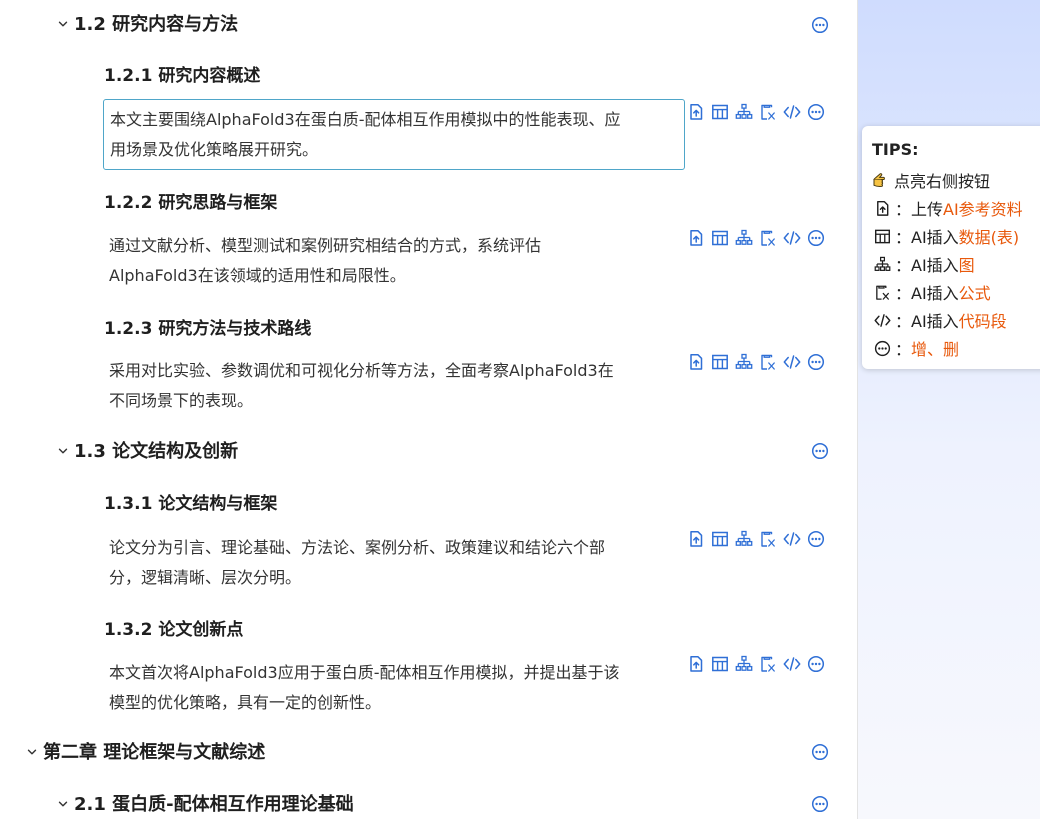 This screenshot has width=1040, height=819. Describe the element at coordinates (989, 237) in the screenshot. I see `tip-table-highlight: 数据(表)` at that location.